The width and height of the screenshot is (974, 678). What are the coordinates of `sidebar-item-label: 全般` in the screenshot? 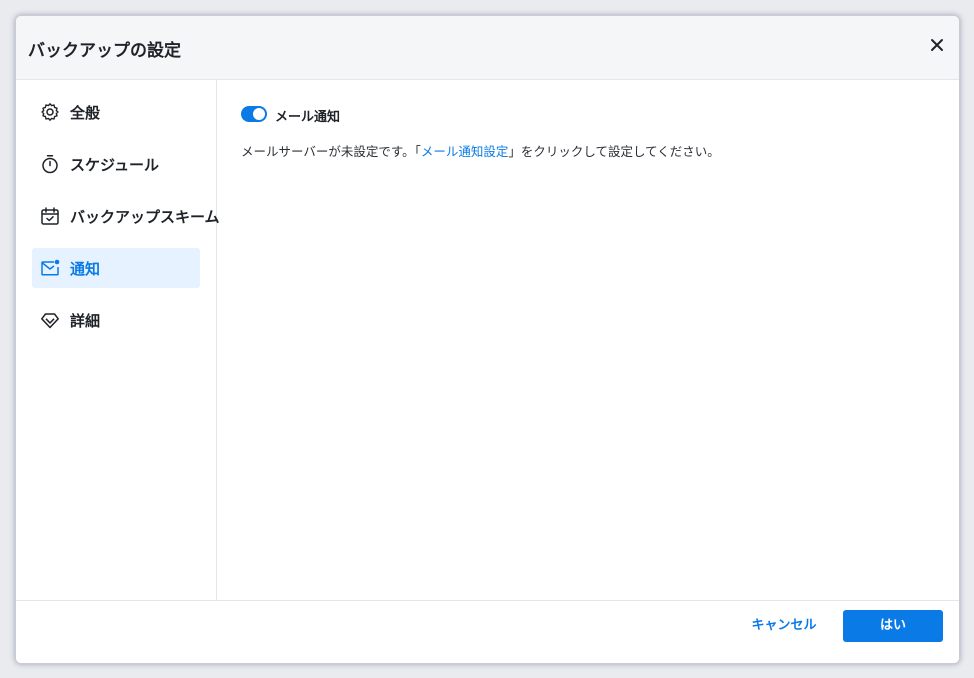 It's located at (85, 113).